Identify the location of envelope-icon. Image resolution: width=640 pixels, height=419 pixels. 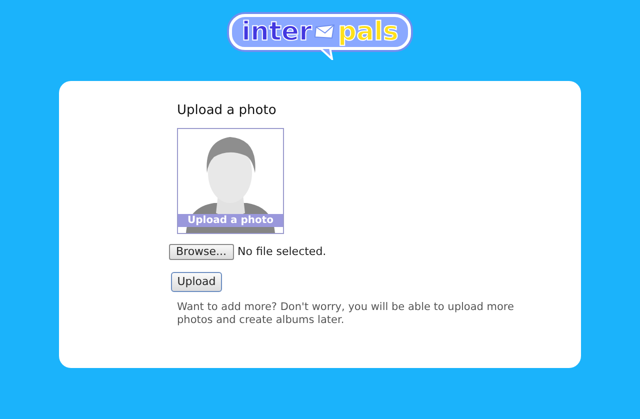
(325, 32).